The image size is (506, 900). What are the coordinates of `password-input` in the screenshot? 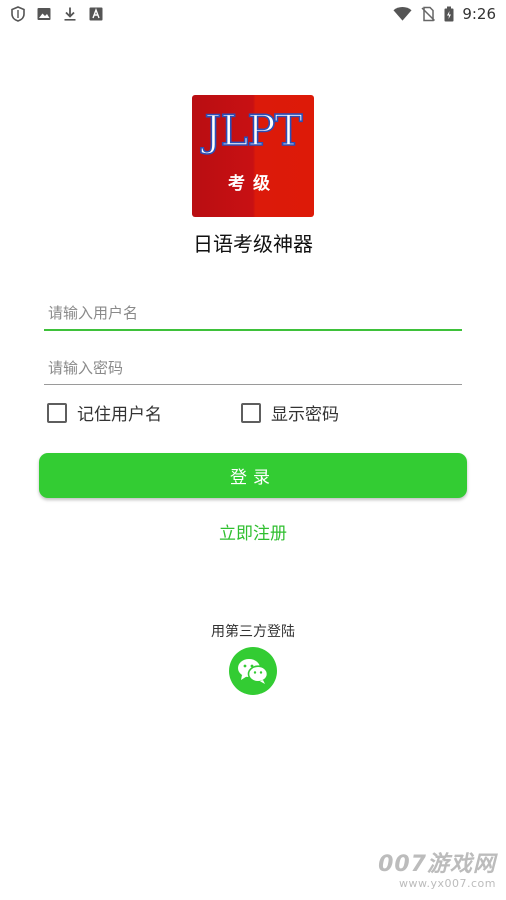 It's located at (253, 368).